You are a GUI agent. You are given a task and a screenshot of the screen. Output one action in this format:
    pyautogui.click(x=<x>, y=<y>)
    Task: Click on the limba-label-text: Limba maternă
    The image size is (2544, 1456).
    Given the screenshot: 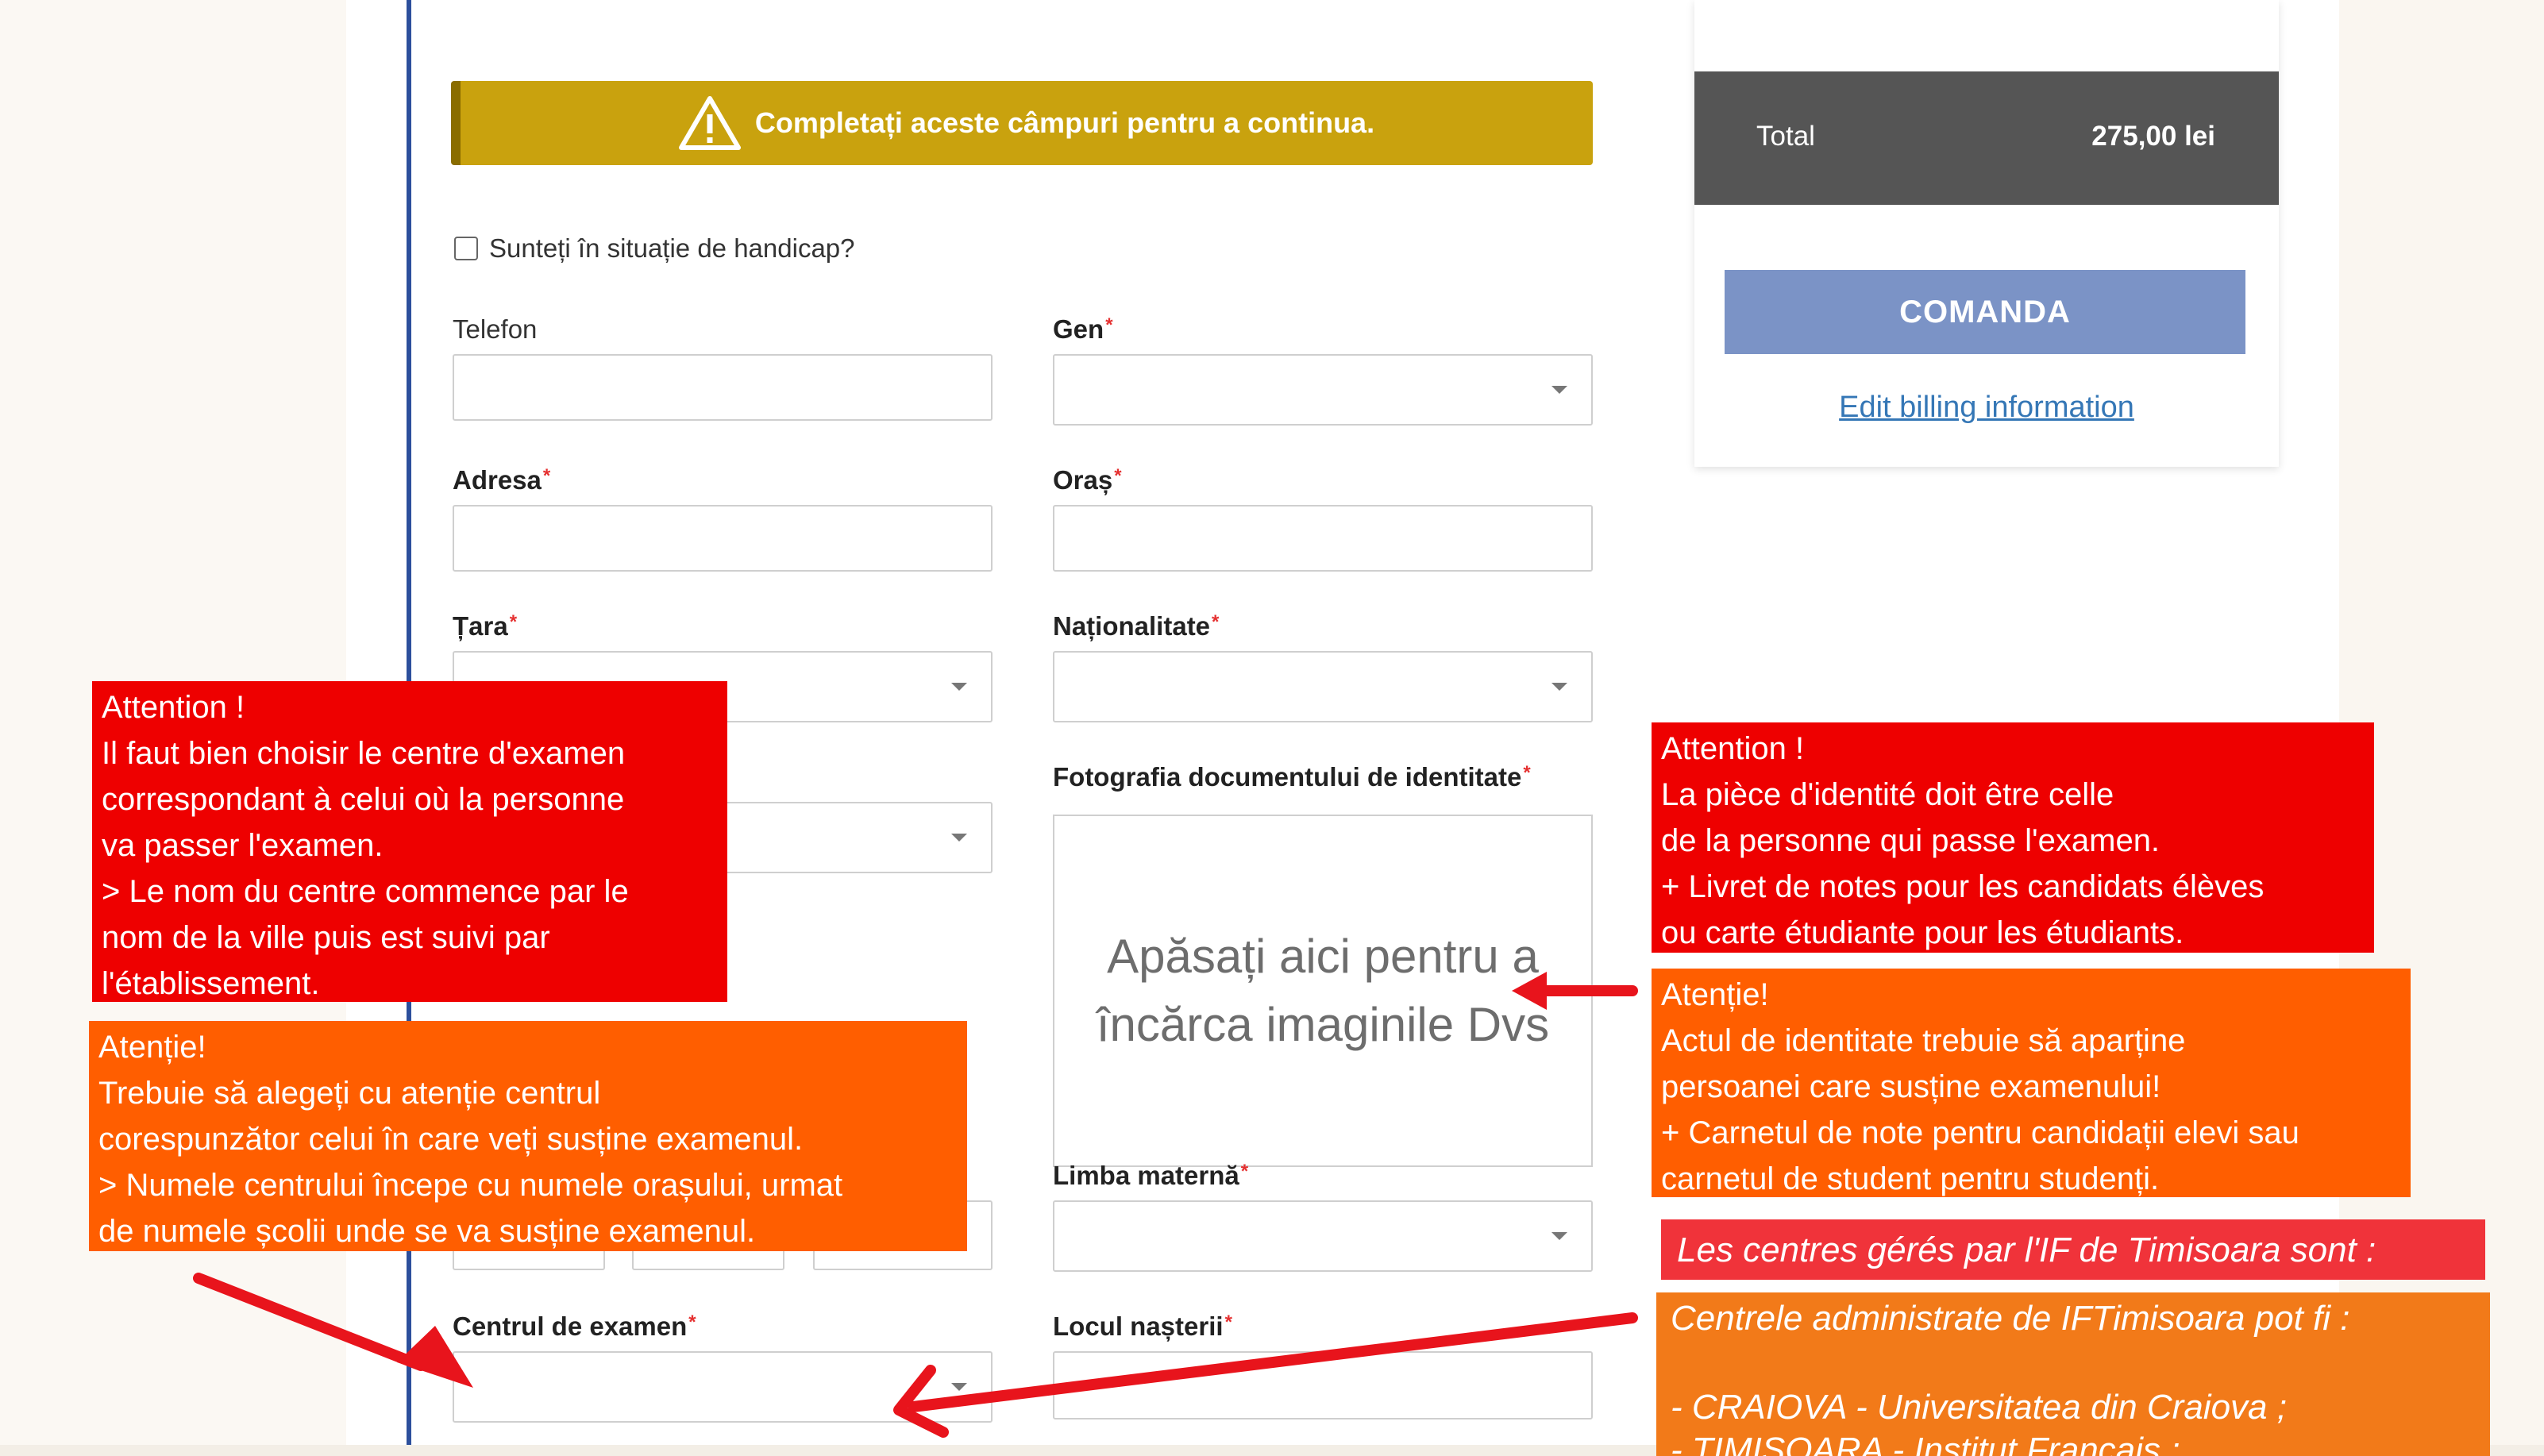 What is the action you would take?
    pyautogui.click(x=1146, y=1175)
    